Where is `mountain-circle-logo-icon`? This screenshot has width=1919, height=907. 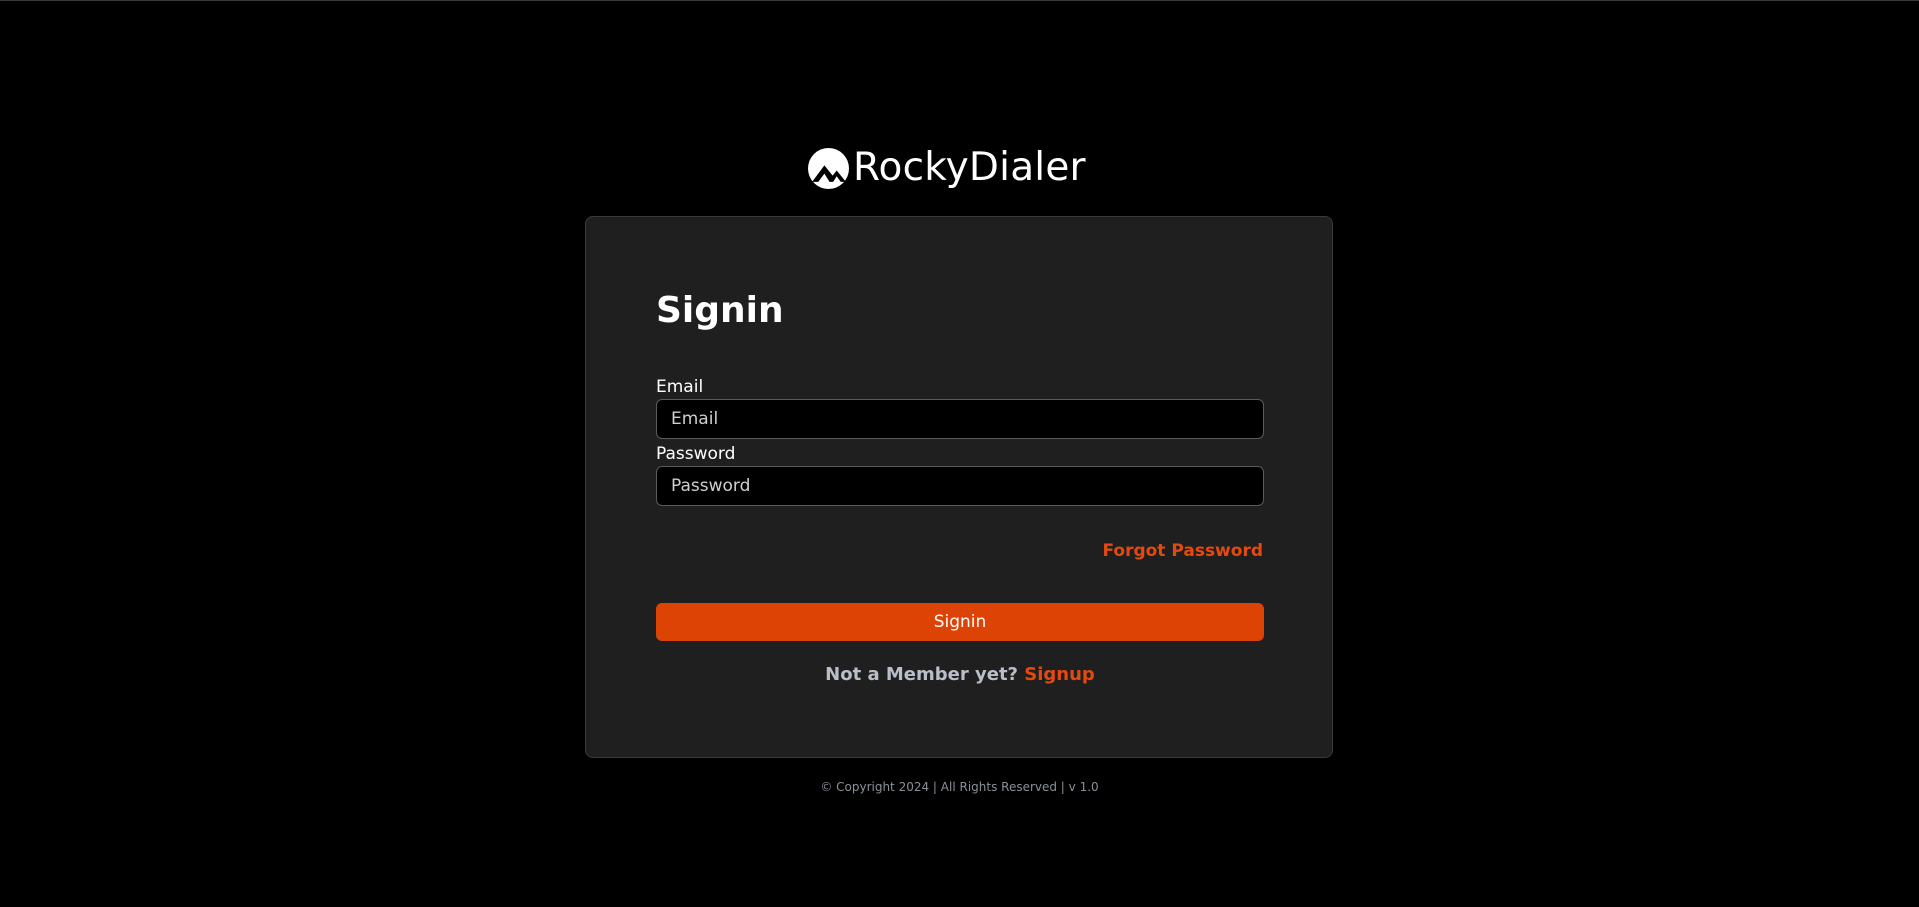
mountain-circle-logo-icon is located at coordinates (828, 168).